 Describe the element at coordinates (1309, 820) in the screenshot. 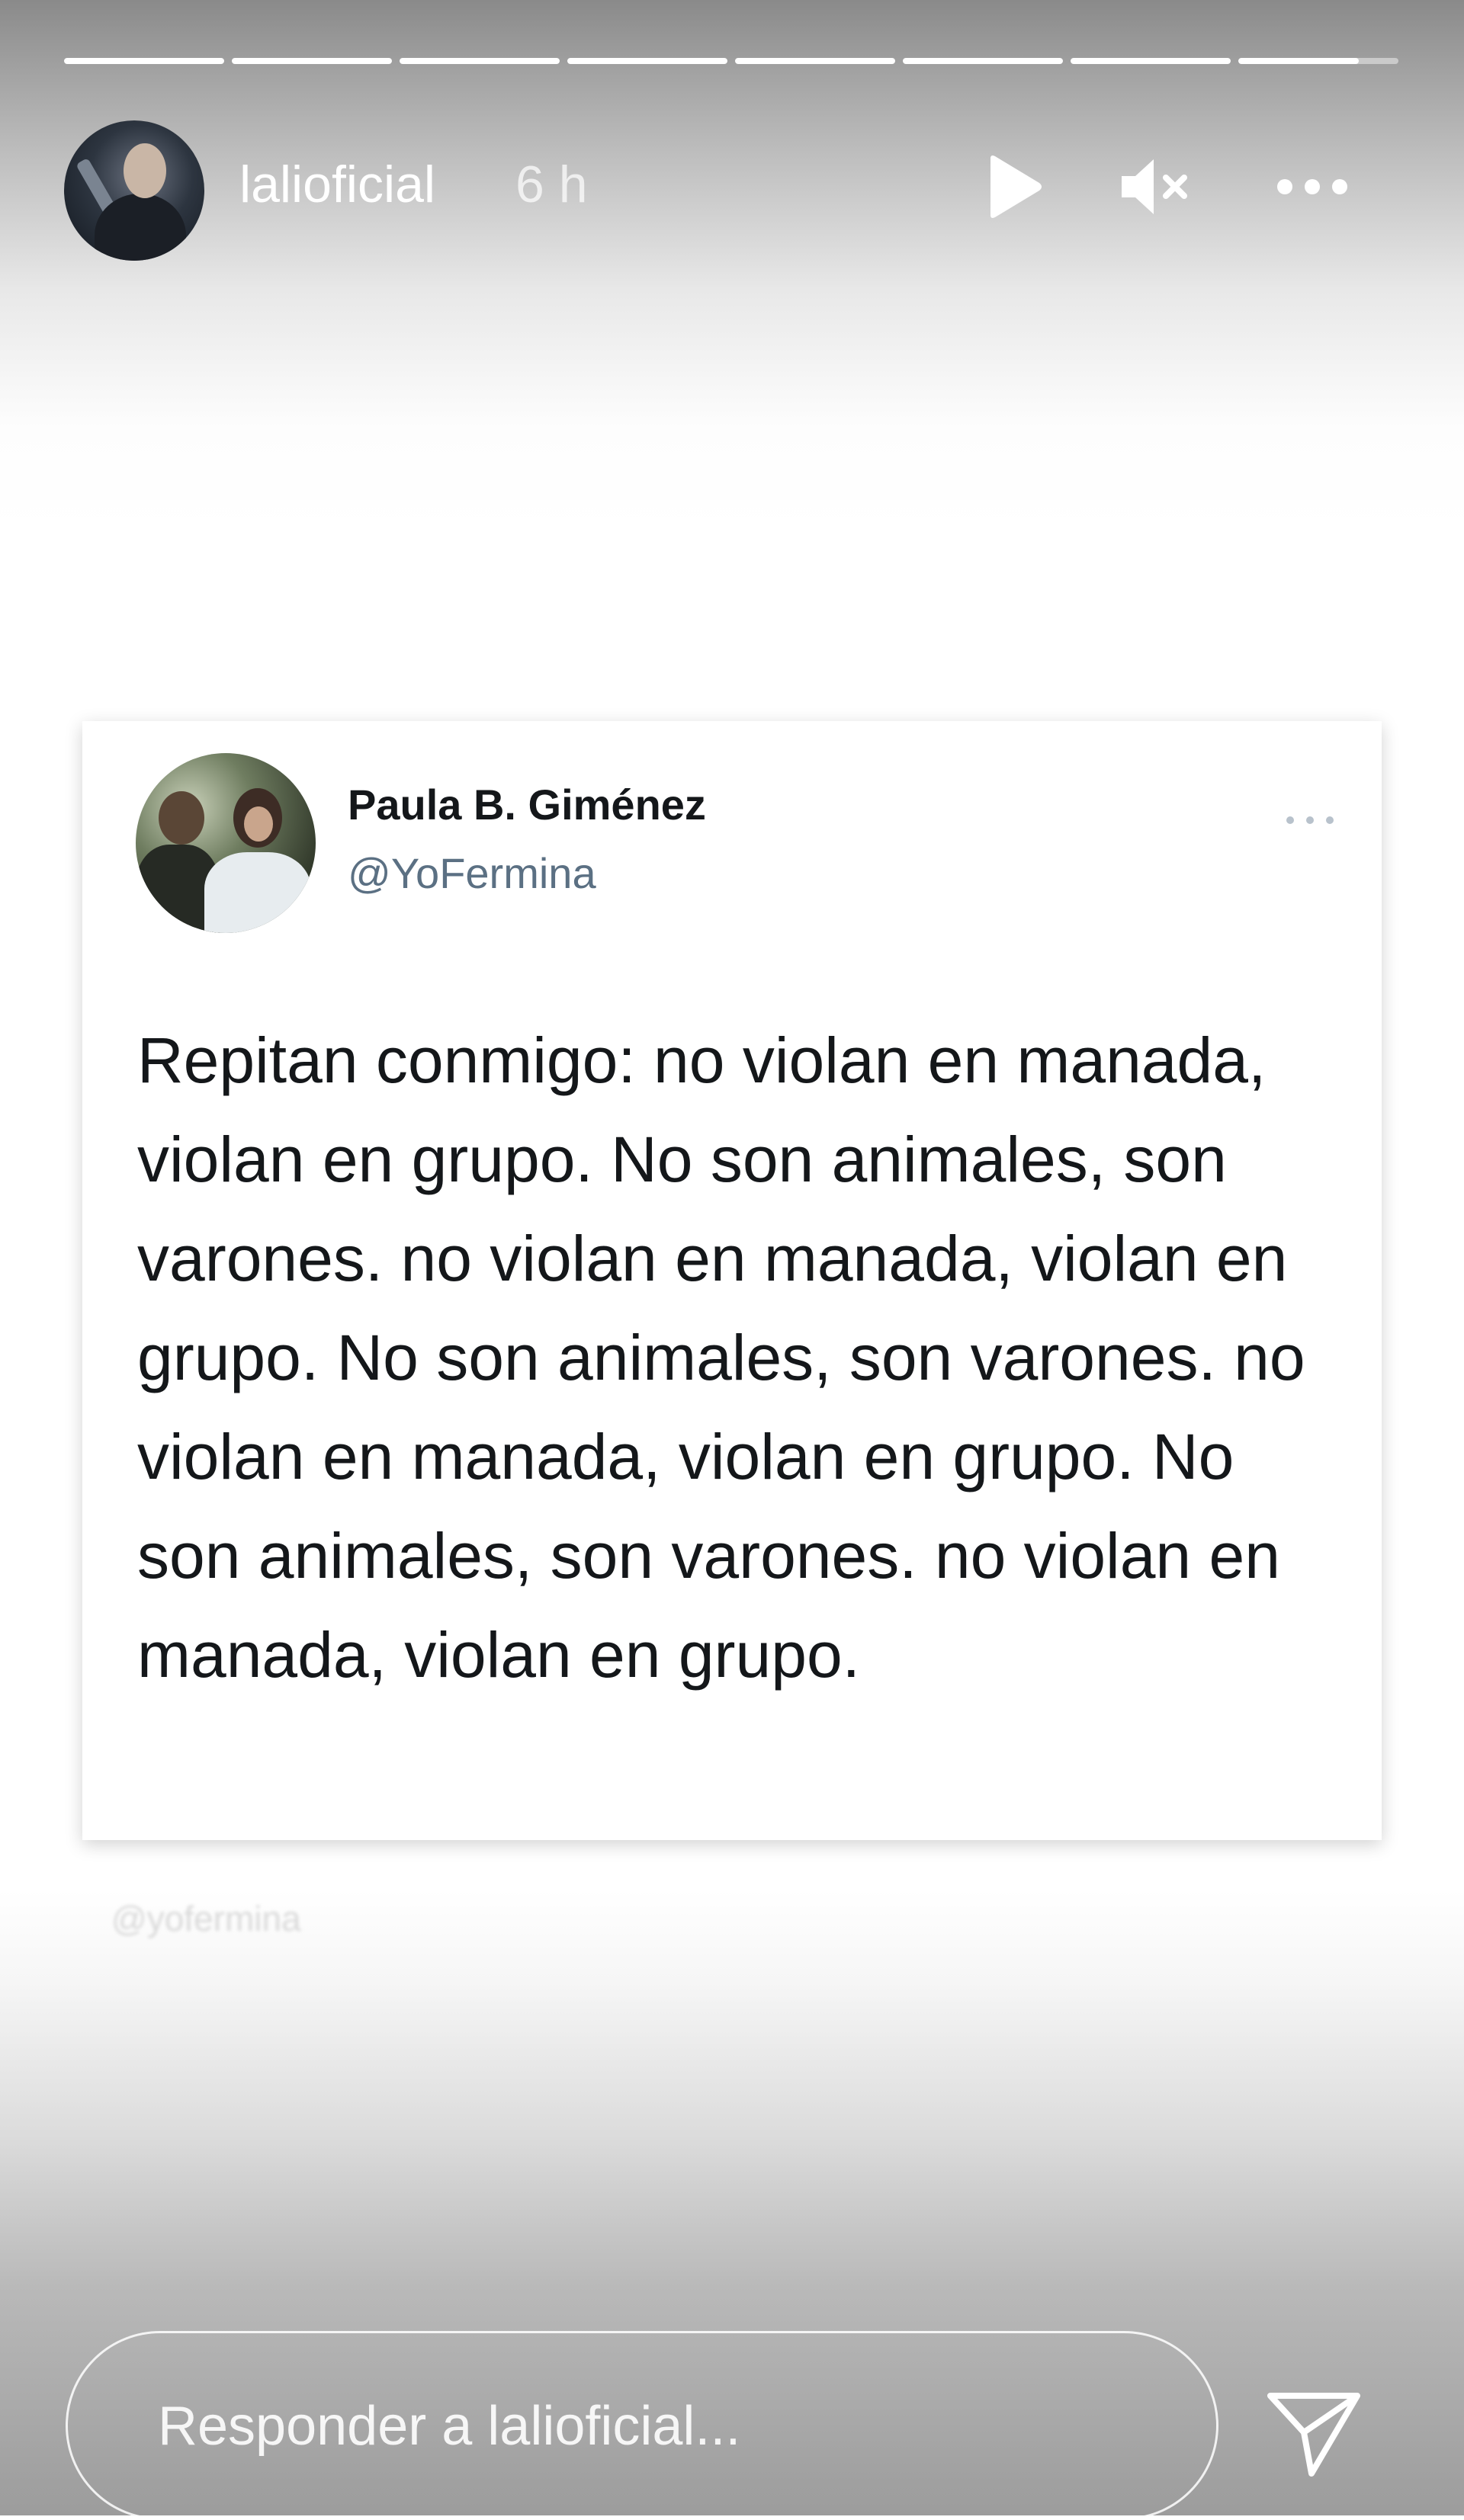

I see `tweet-more-icon` at that location.